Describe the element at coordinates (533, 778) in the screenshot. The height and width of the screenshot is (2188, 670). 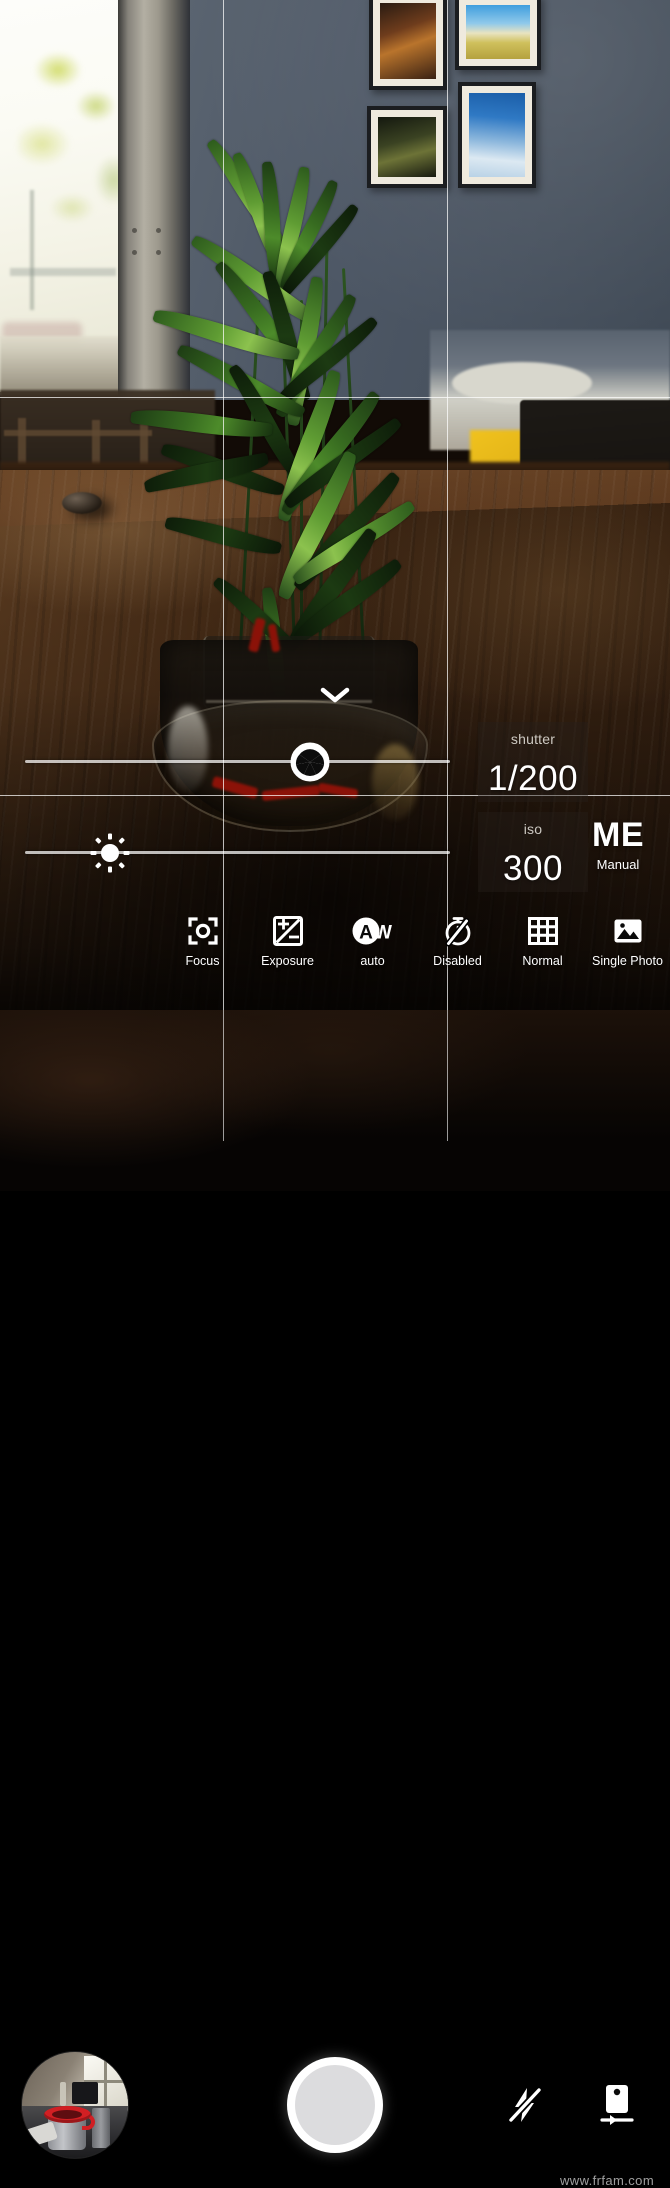
I see `shutter-value: 1/200` at that location.